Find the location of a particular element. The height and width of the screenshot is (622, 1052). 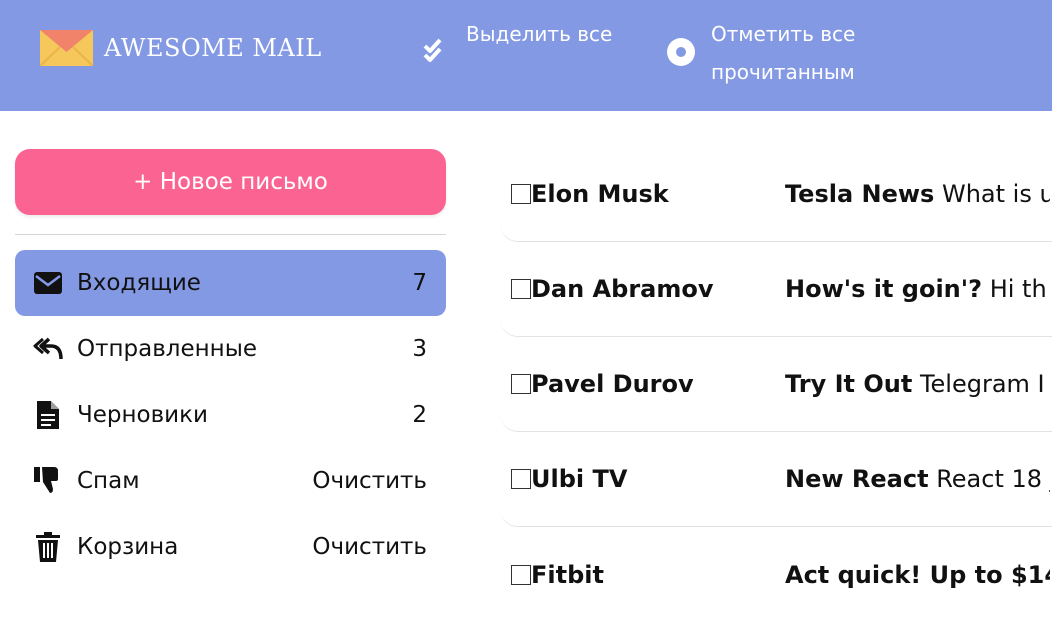

mail-subject: How's it goin'? is located at coordinates (884, 289).